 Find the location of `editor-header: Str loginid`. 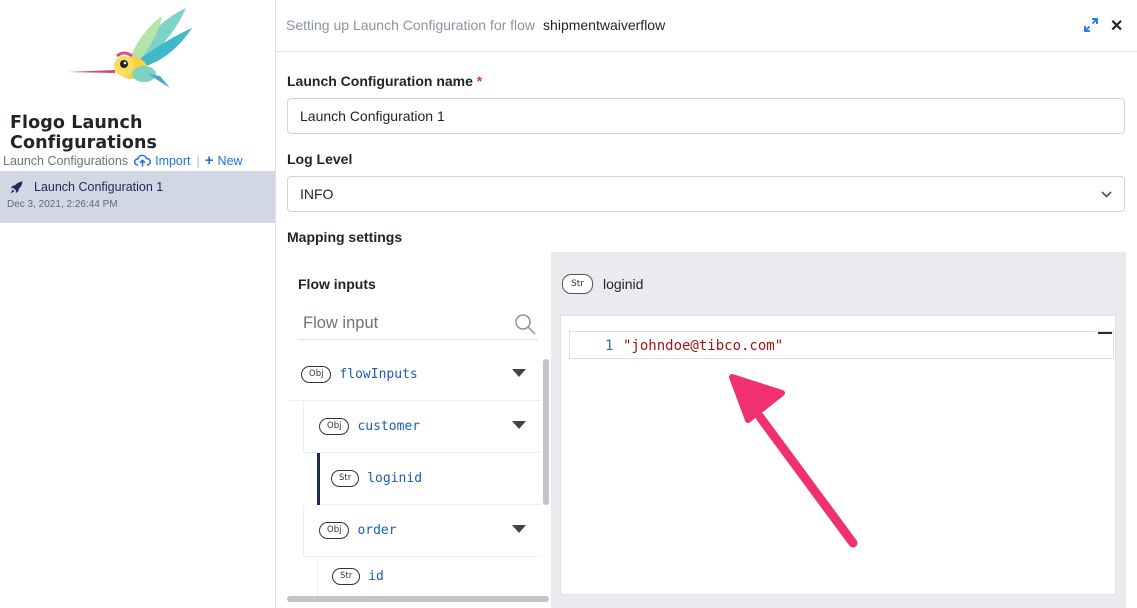

editor-header: Str loginid is located at coordinates (602, 284).